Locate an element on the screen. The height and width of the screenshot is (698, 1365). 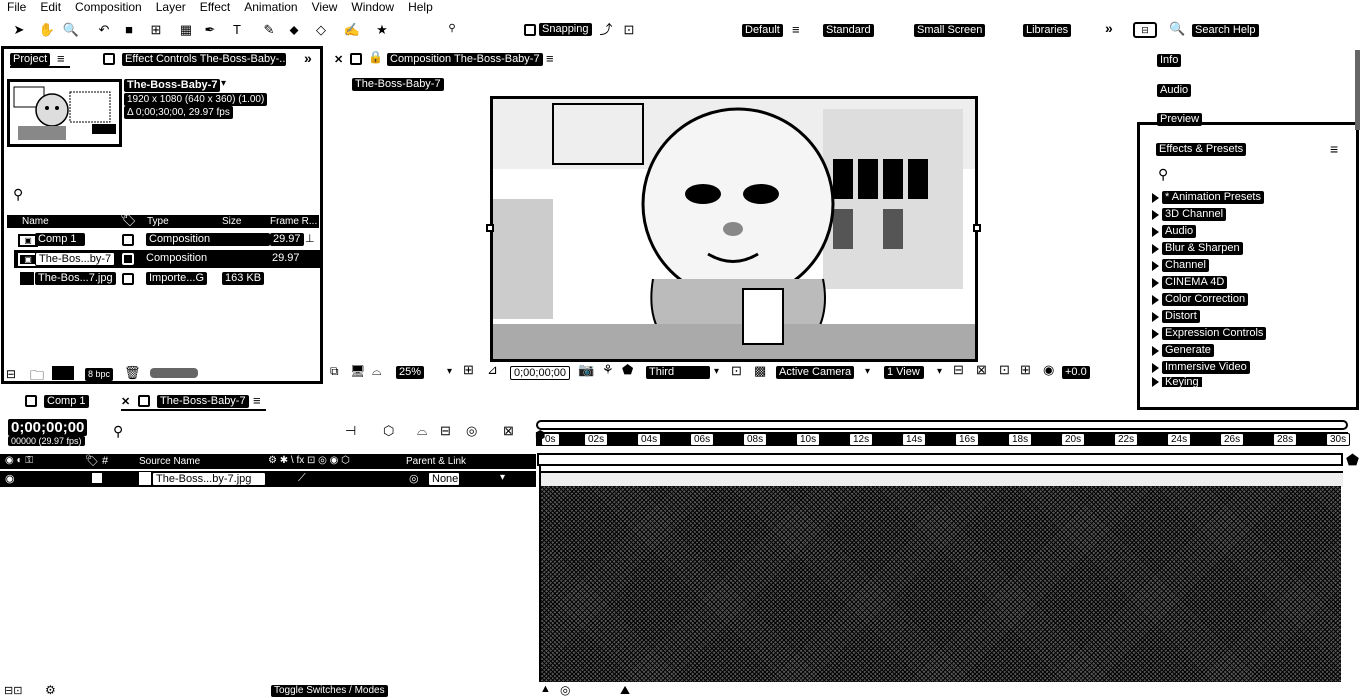
close-tab-icon: ✕ is located at coordinates (338, 59).